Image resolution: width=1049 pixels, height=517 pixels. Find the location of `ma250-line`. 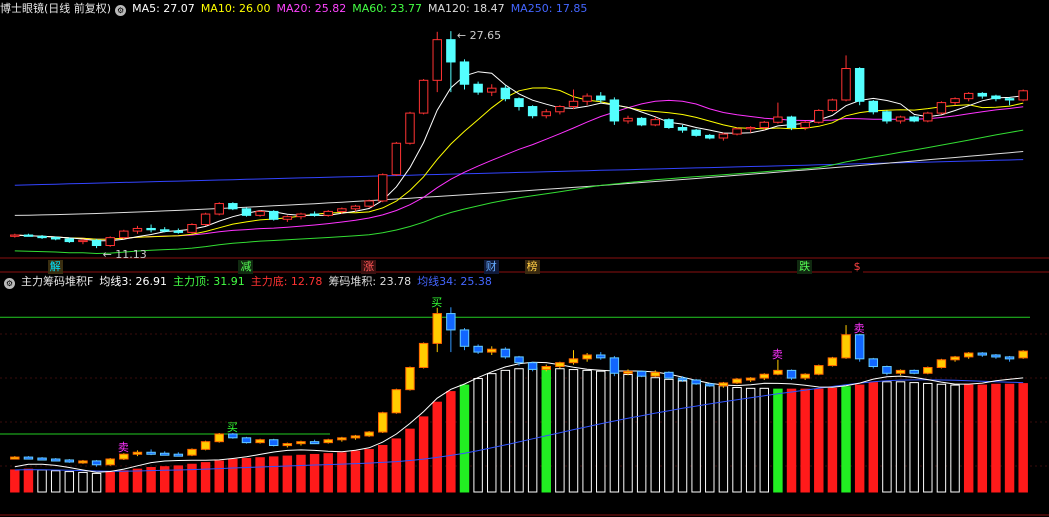

ma250-line is located at coordinates (519, 172).